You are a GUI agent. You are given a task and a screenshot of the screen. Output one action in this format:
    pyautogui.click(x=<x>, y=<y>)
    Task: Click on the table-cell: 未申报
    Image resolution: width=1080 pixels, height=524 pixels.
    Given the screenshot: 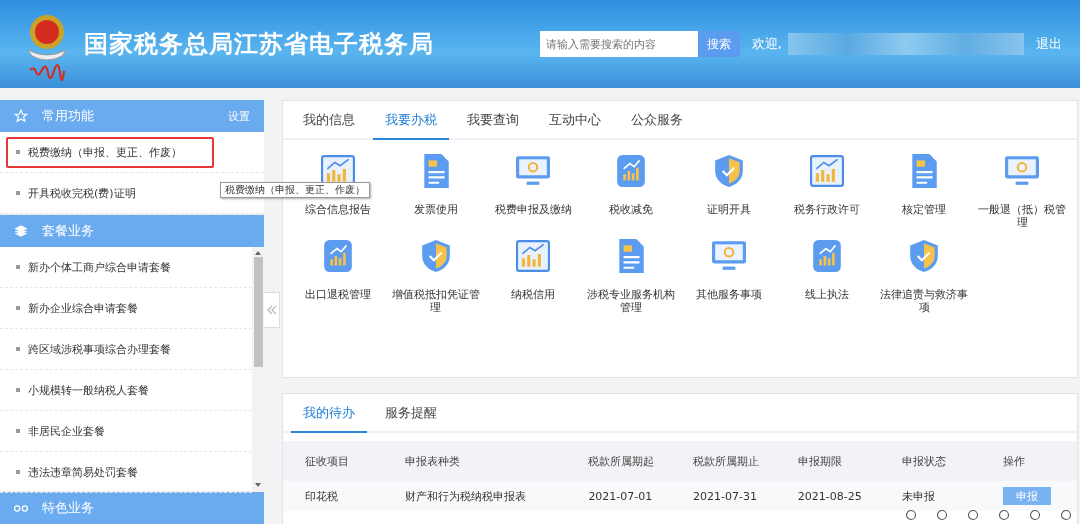 What is the action you would take?
    pyautogui.click(x=930, y=496)
    